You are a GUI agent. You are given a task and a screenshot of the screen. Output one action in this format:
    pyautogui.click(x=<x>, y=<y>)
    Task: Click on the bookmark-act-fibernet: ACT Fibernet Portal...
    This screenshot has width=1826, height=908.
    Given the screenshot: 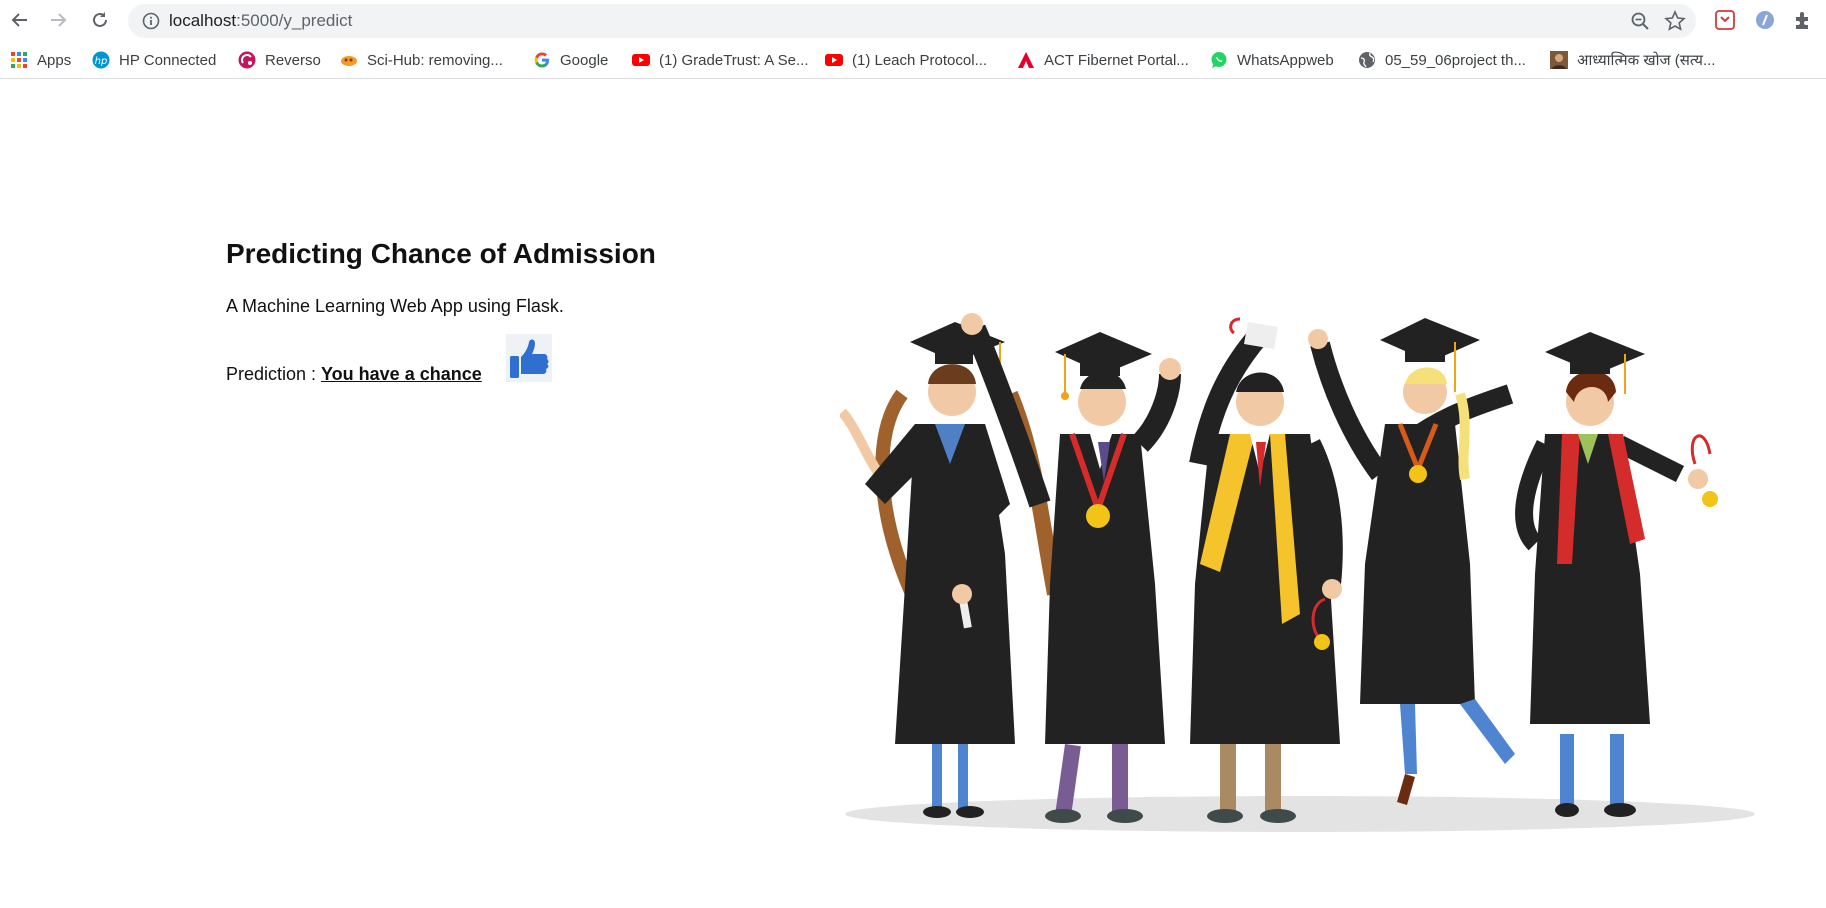 What is the action you would take?
    pyautogui.click(x=1103, y=60)
    